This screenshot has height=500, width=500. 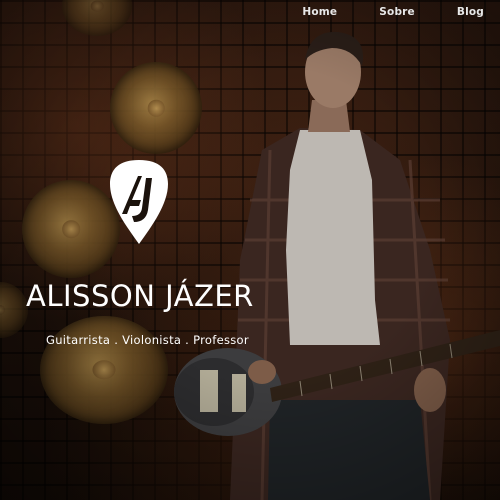 I want to click on guitar-pick-logo-icon, so click(x=139, y=202).